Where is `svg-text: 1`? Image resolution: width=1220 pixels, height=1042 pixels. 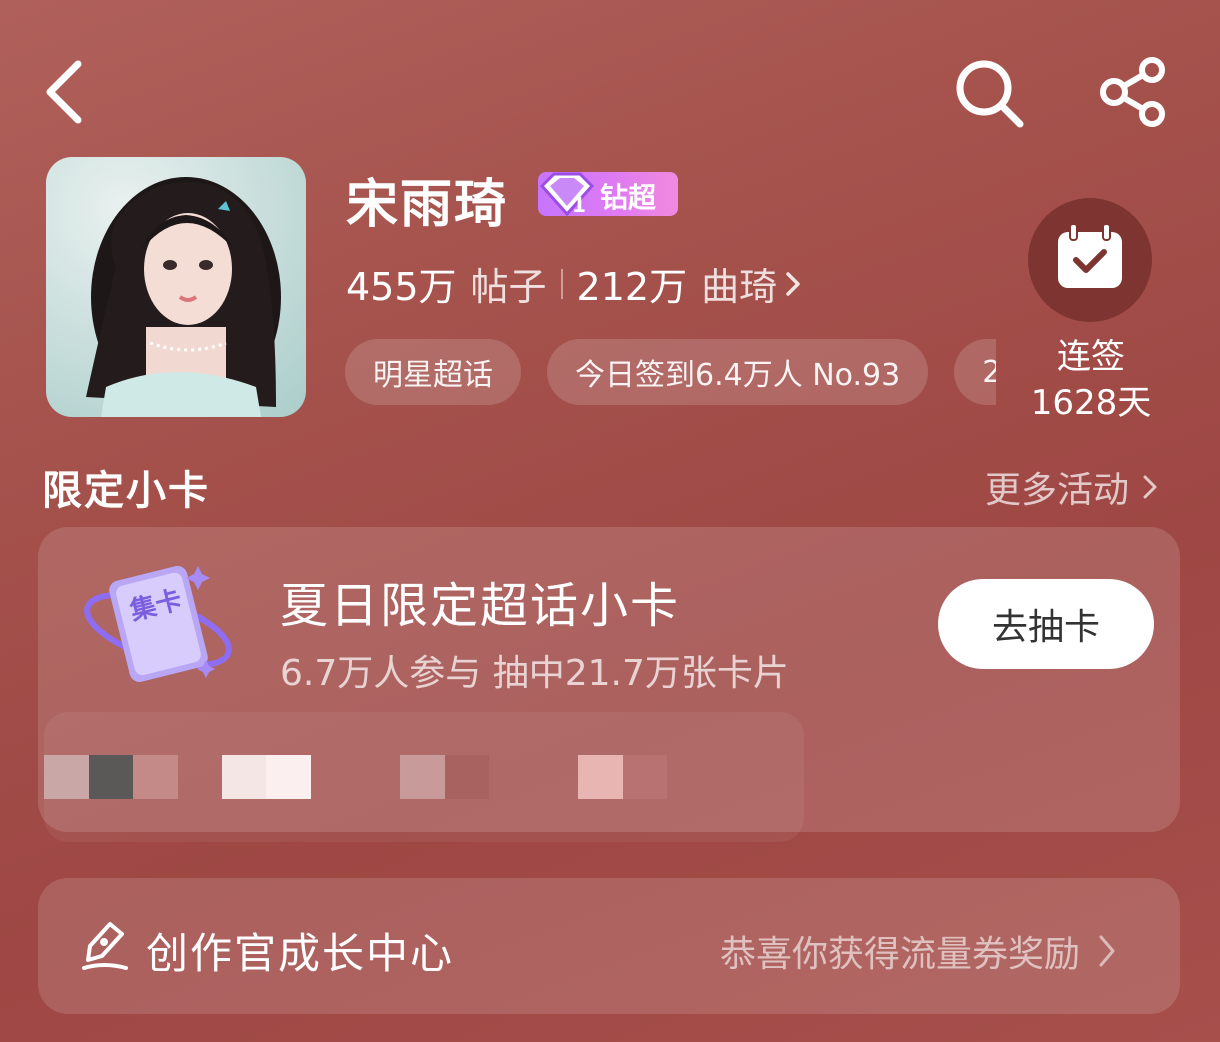
svg-text: 1 is located at coordinates (579, 205).